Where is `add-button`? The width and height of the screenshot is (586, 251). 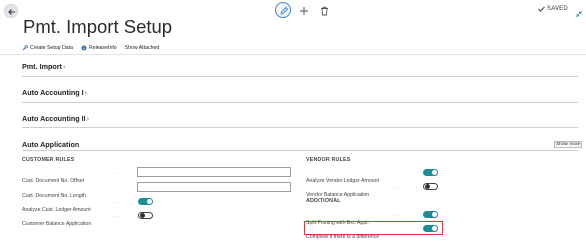
add-button is located at coordinates (304, 12).